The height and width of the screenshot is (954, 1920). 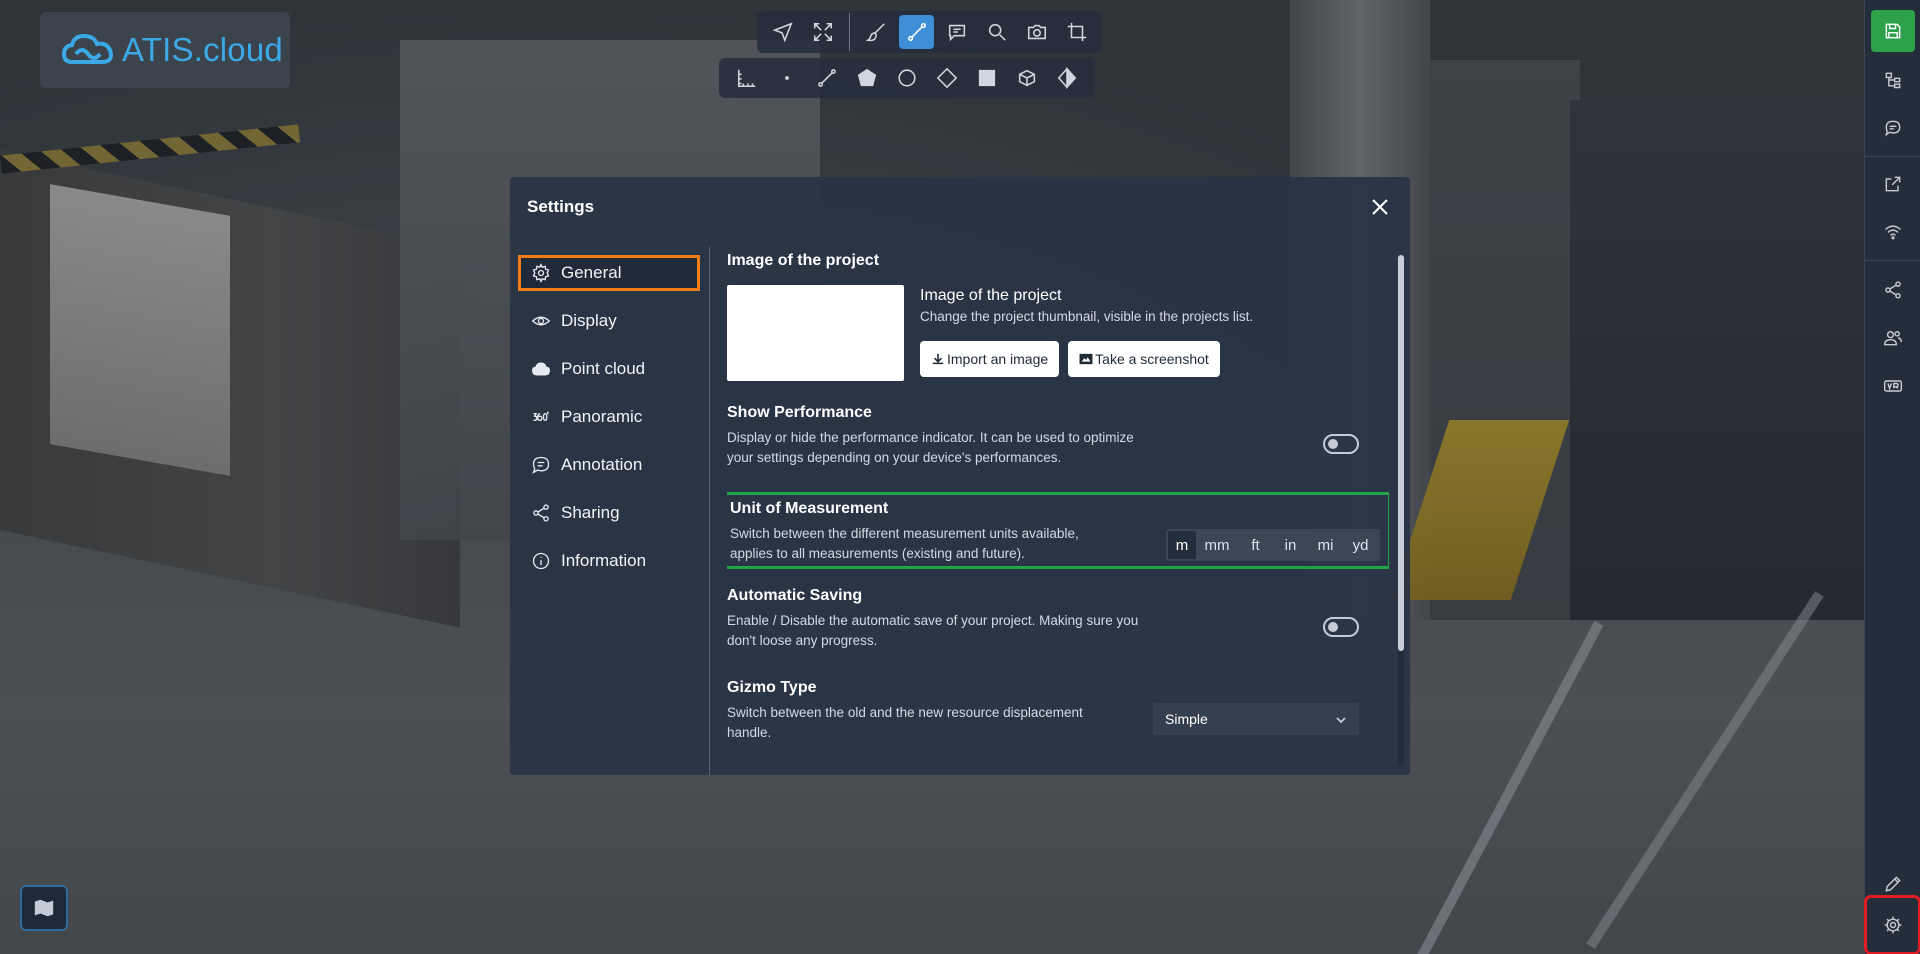 What do you see at coordinates (709, 511) in the screenshot?
I see `nav-divider` at bounding box center [709, 511].